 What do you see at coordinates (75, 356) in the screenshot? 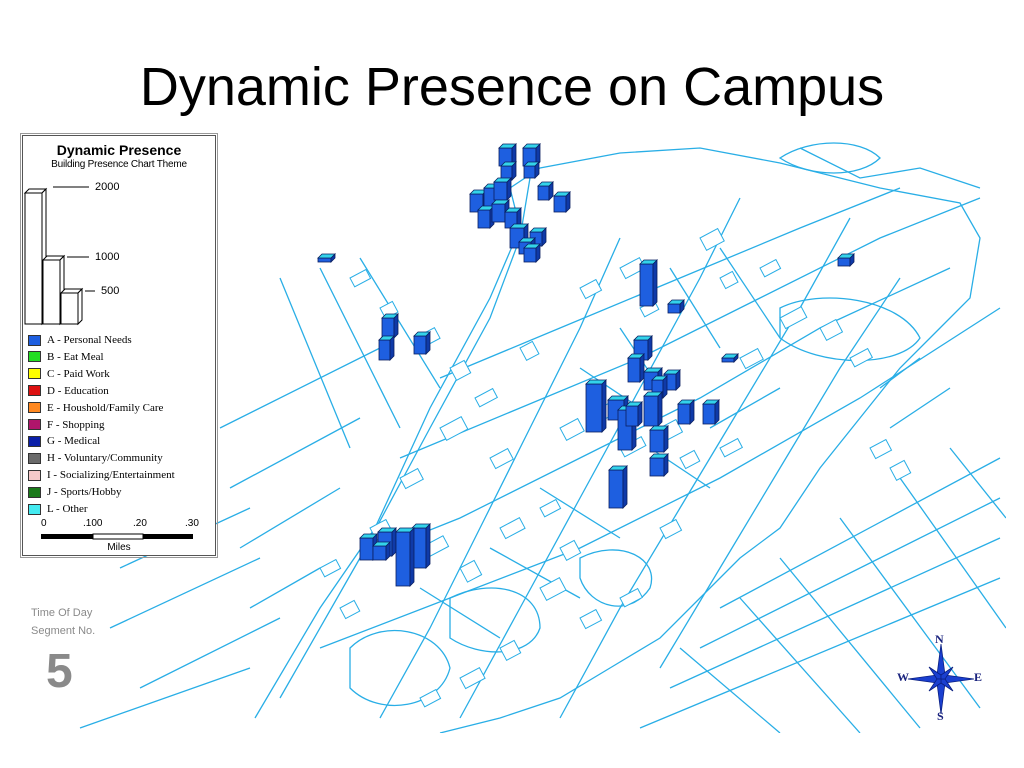
I see `legend-category-label: B - Eat Meal` at bounding box center [75, 356].